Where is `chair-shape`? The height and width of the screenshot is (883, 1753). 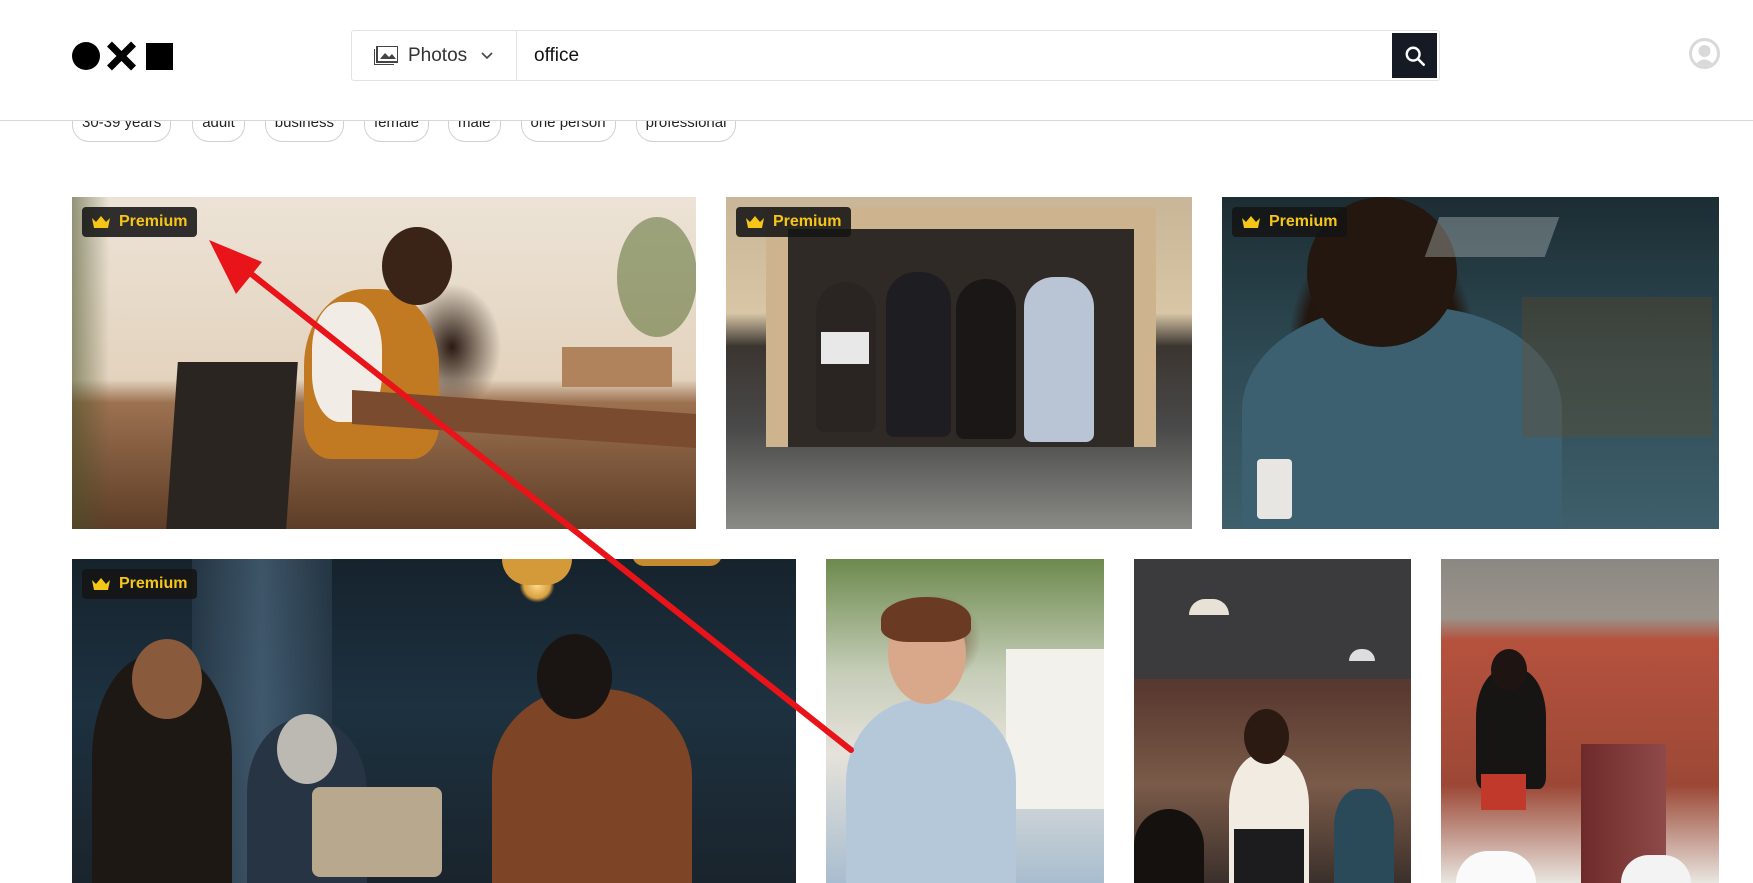 chair-shape is located at coordinates (1496, 867).